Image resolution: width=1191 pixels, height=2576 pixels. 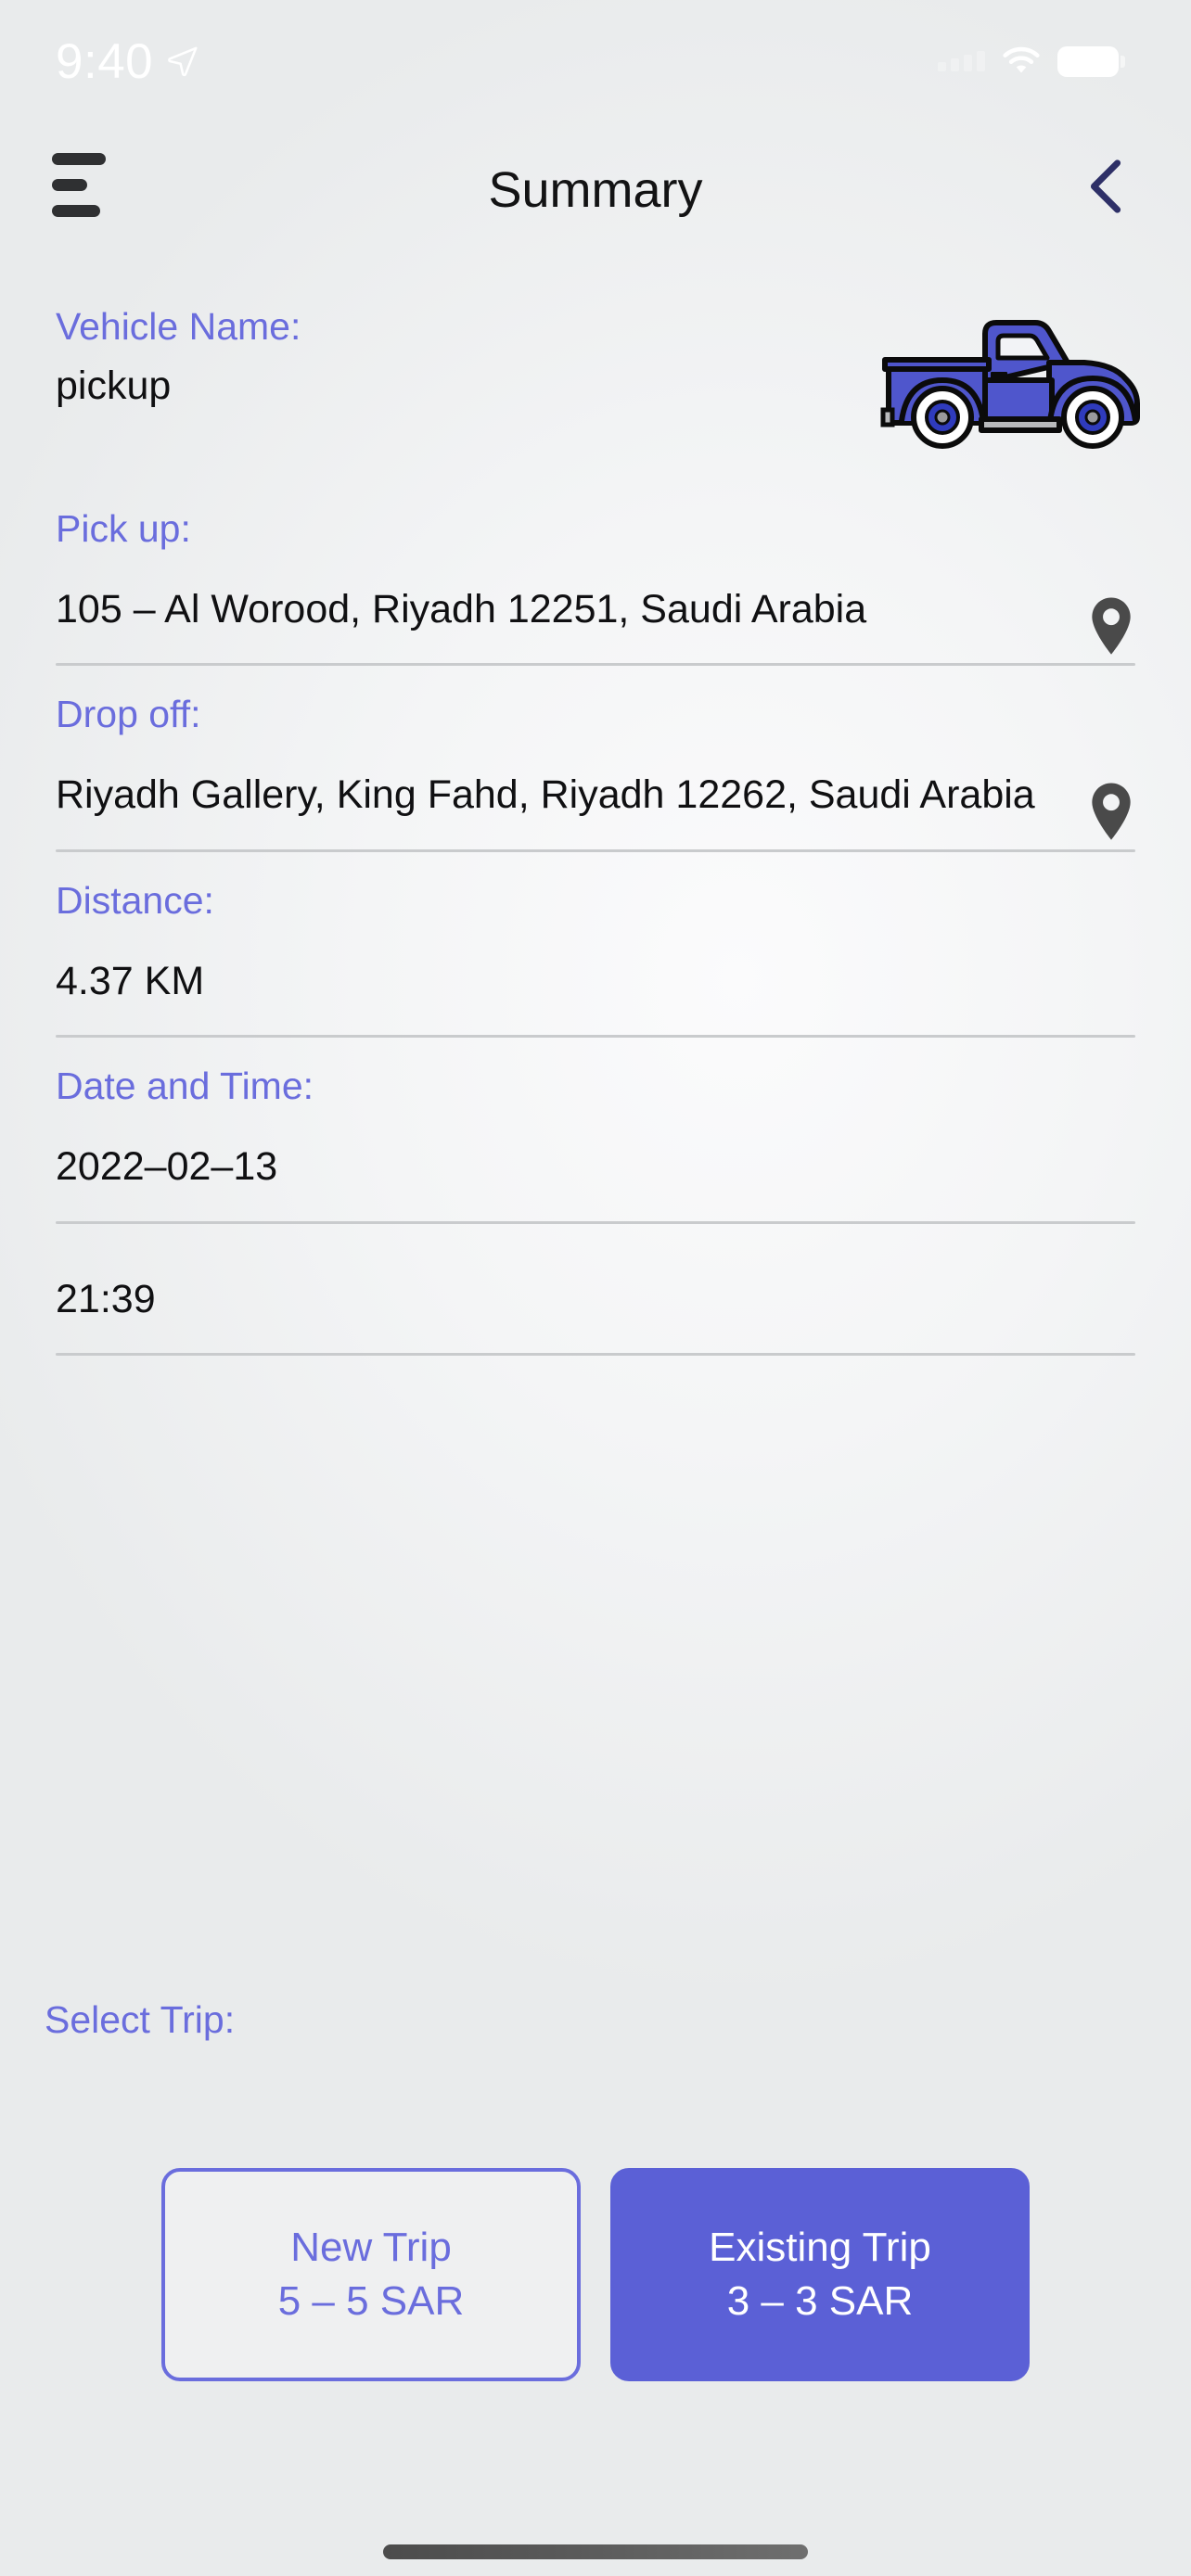 What do you see at coordinates (1091, 61) in the screenshot?
I see `battery-icon` at bounding box center [1091, 61].